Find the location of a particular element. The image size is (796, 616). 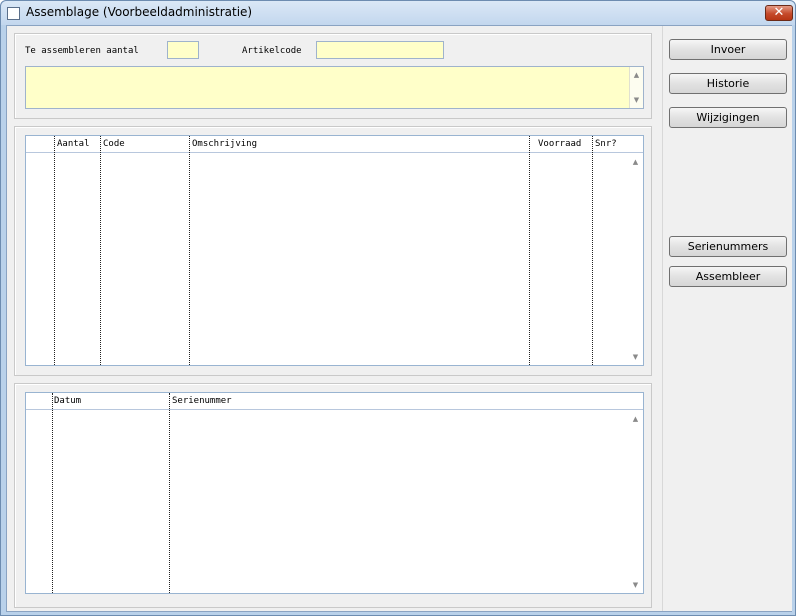

col-header-datum: Datum is located at coordinates (67, 401).